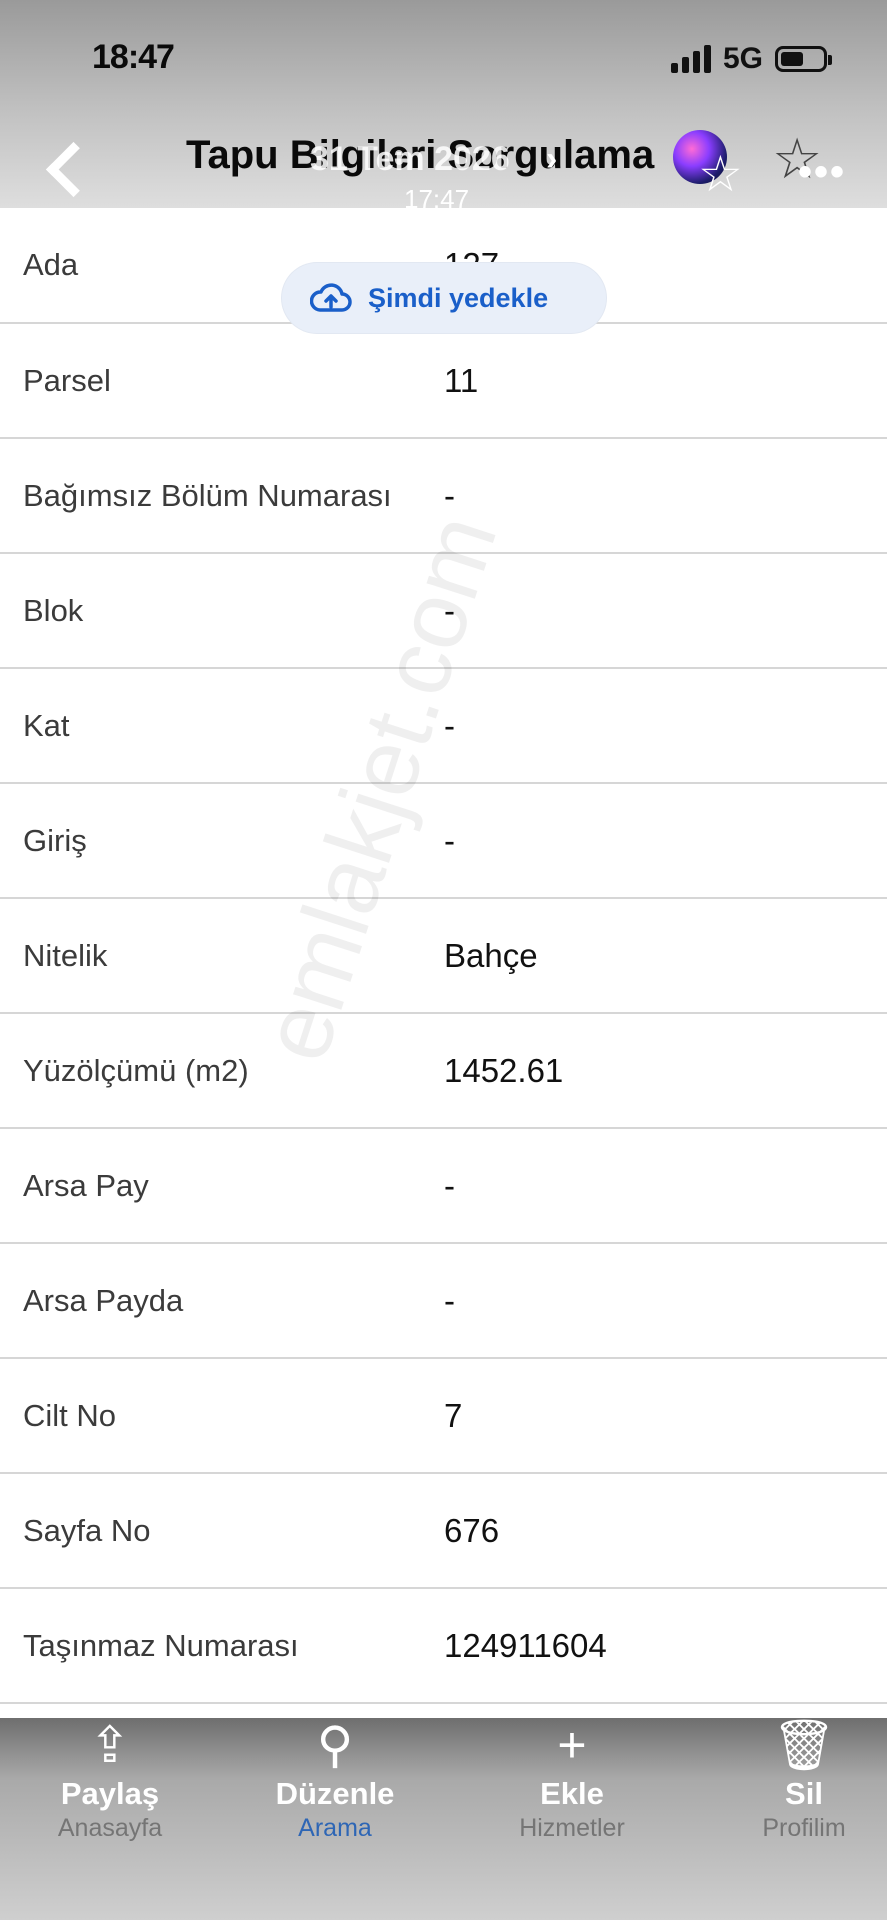 Image resolution: width=887 pixels, height=1920 pixels. What do you see at coordinates (504, 1070) in the screenshot?
I see `row-value: 1452.61` at bounding box center [504, 1070].